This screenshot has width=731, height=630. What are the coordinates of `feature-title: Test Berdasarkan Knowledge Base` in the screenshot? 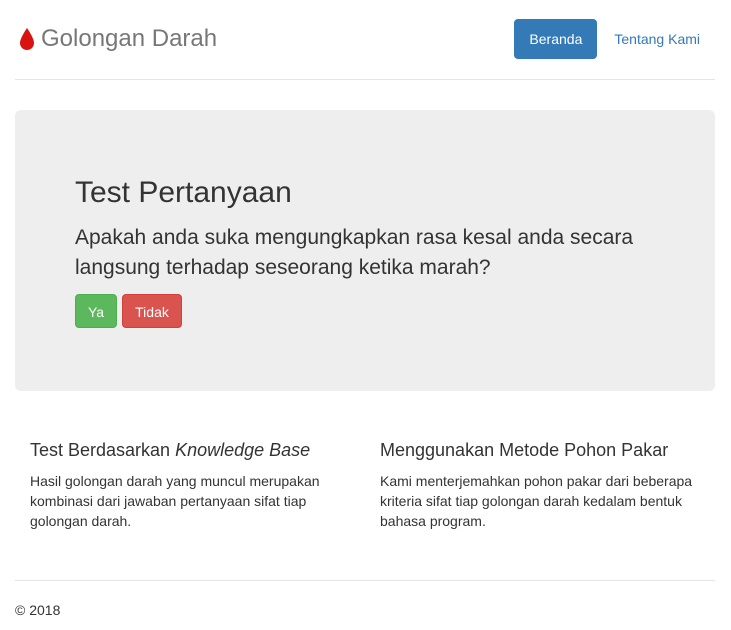 It's located at (190, 450).